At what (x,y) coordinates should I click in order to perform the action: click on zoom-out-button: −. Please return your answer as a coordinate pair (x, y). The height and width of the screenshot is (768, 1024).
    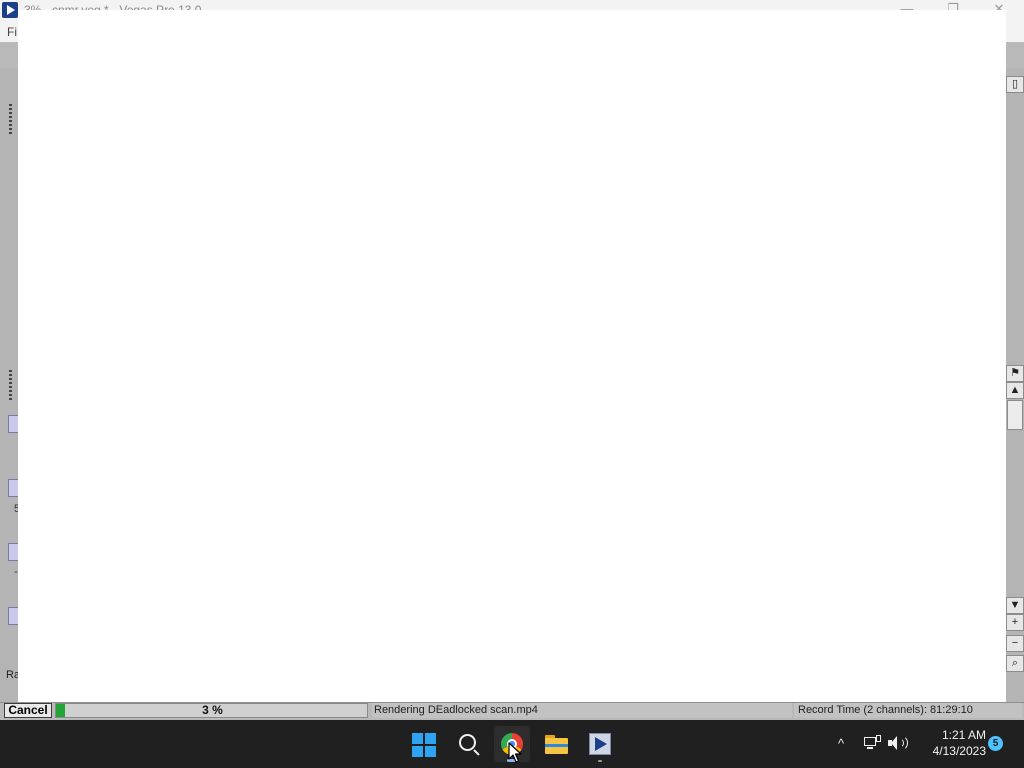
    Looking at the image, I should click on (1015, 643).